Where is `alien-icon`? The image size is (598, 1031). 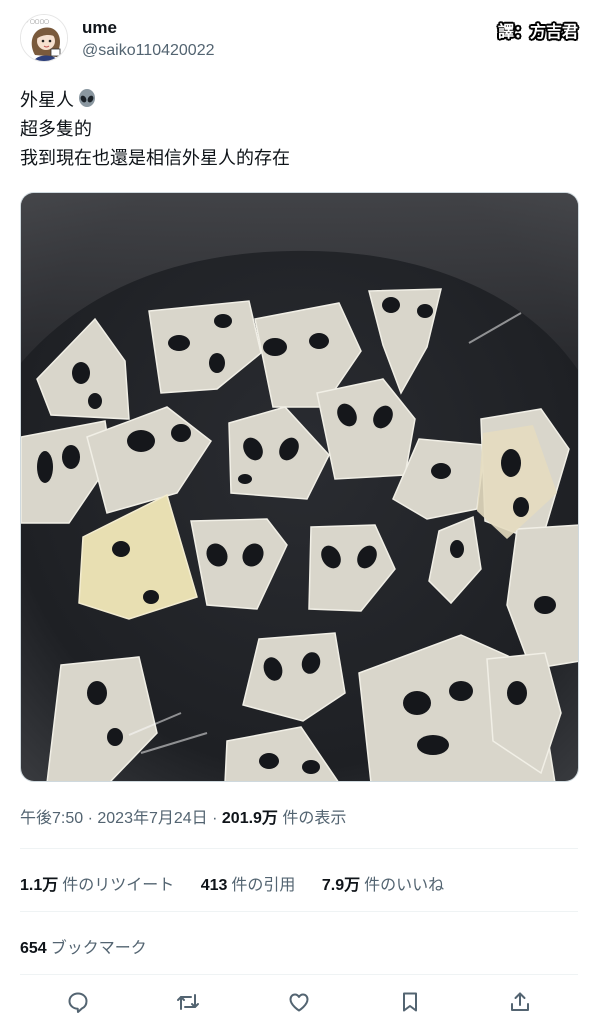
alien-icon is located at coordinates (87, 99).